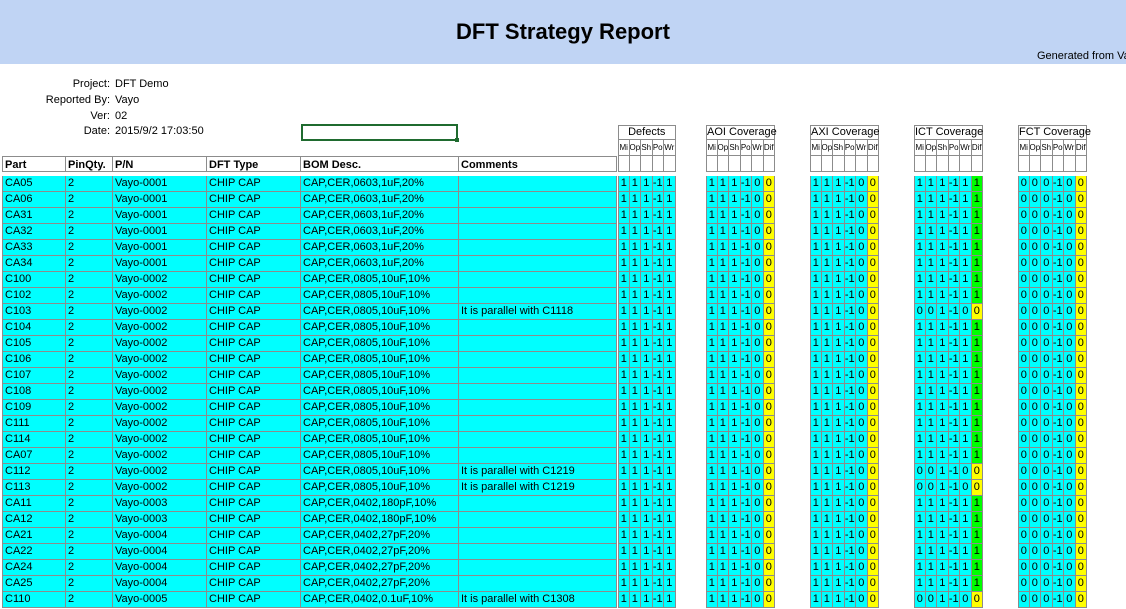 The image size is (1126, 609). What do you see at coordinates (34, 328) in the screenshot?
I see `cell-part: C104` at bounding box center [34, 328].